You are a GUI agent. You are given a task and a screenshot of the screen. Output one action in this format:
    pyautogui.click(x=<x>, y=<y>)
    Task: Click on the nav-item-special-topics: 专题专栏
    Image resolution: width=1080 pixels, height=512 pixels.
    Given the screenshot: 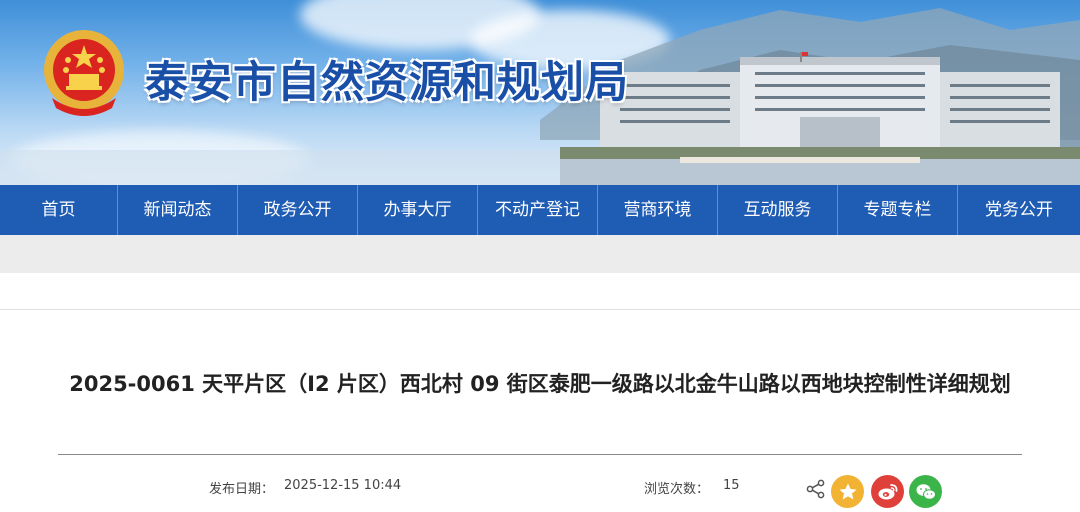 What is the action you would take?
    pyautogui.click(x=898, y=210)
    